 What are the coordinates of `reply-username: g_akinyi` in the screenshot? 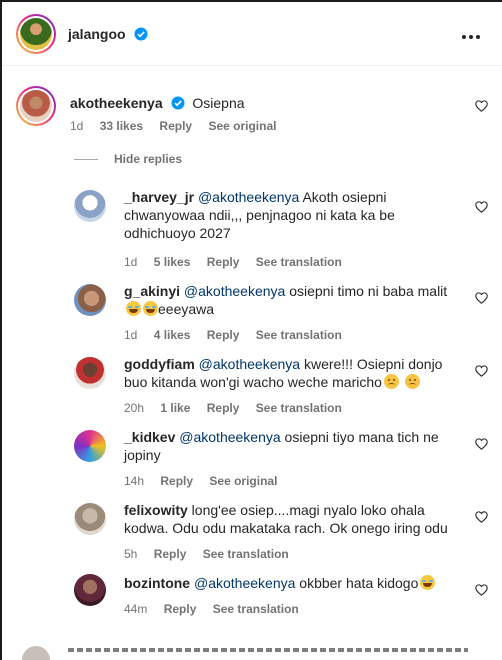 It's located at (152, 291).